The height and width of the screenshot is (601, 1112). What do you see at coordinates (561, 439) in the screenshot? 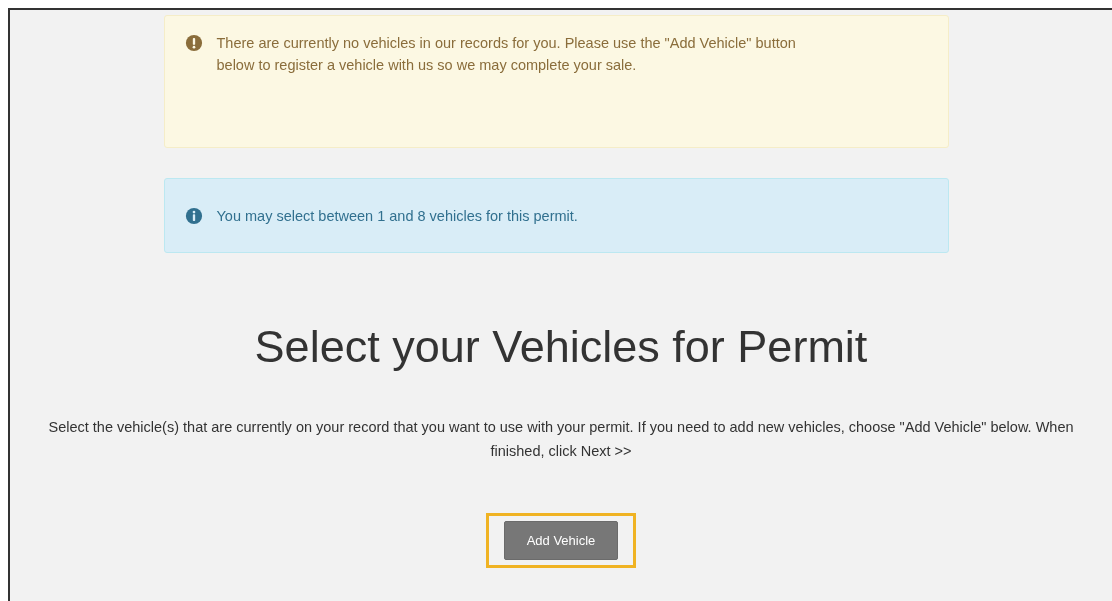
I see `instructions-text: Select the vehicle(s) that are currently on your record that you want to use with your permit. If you need to add new vehicles, choose "Add Vehicle" below. When finished, click Next >>` at bounding box center [561, 439].